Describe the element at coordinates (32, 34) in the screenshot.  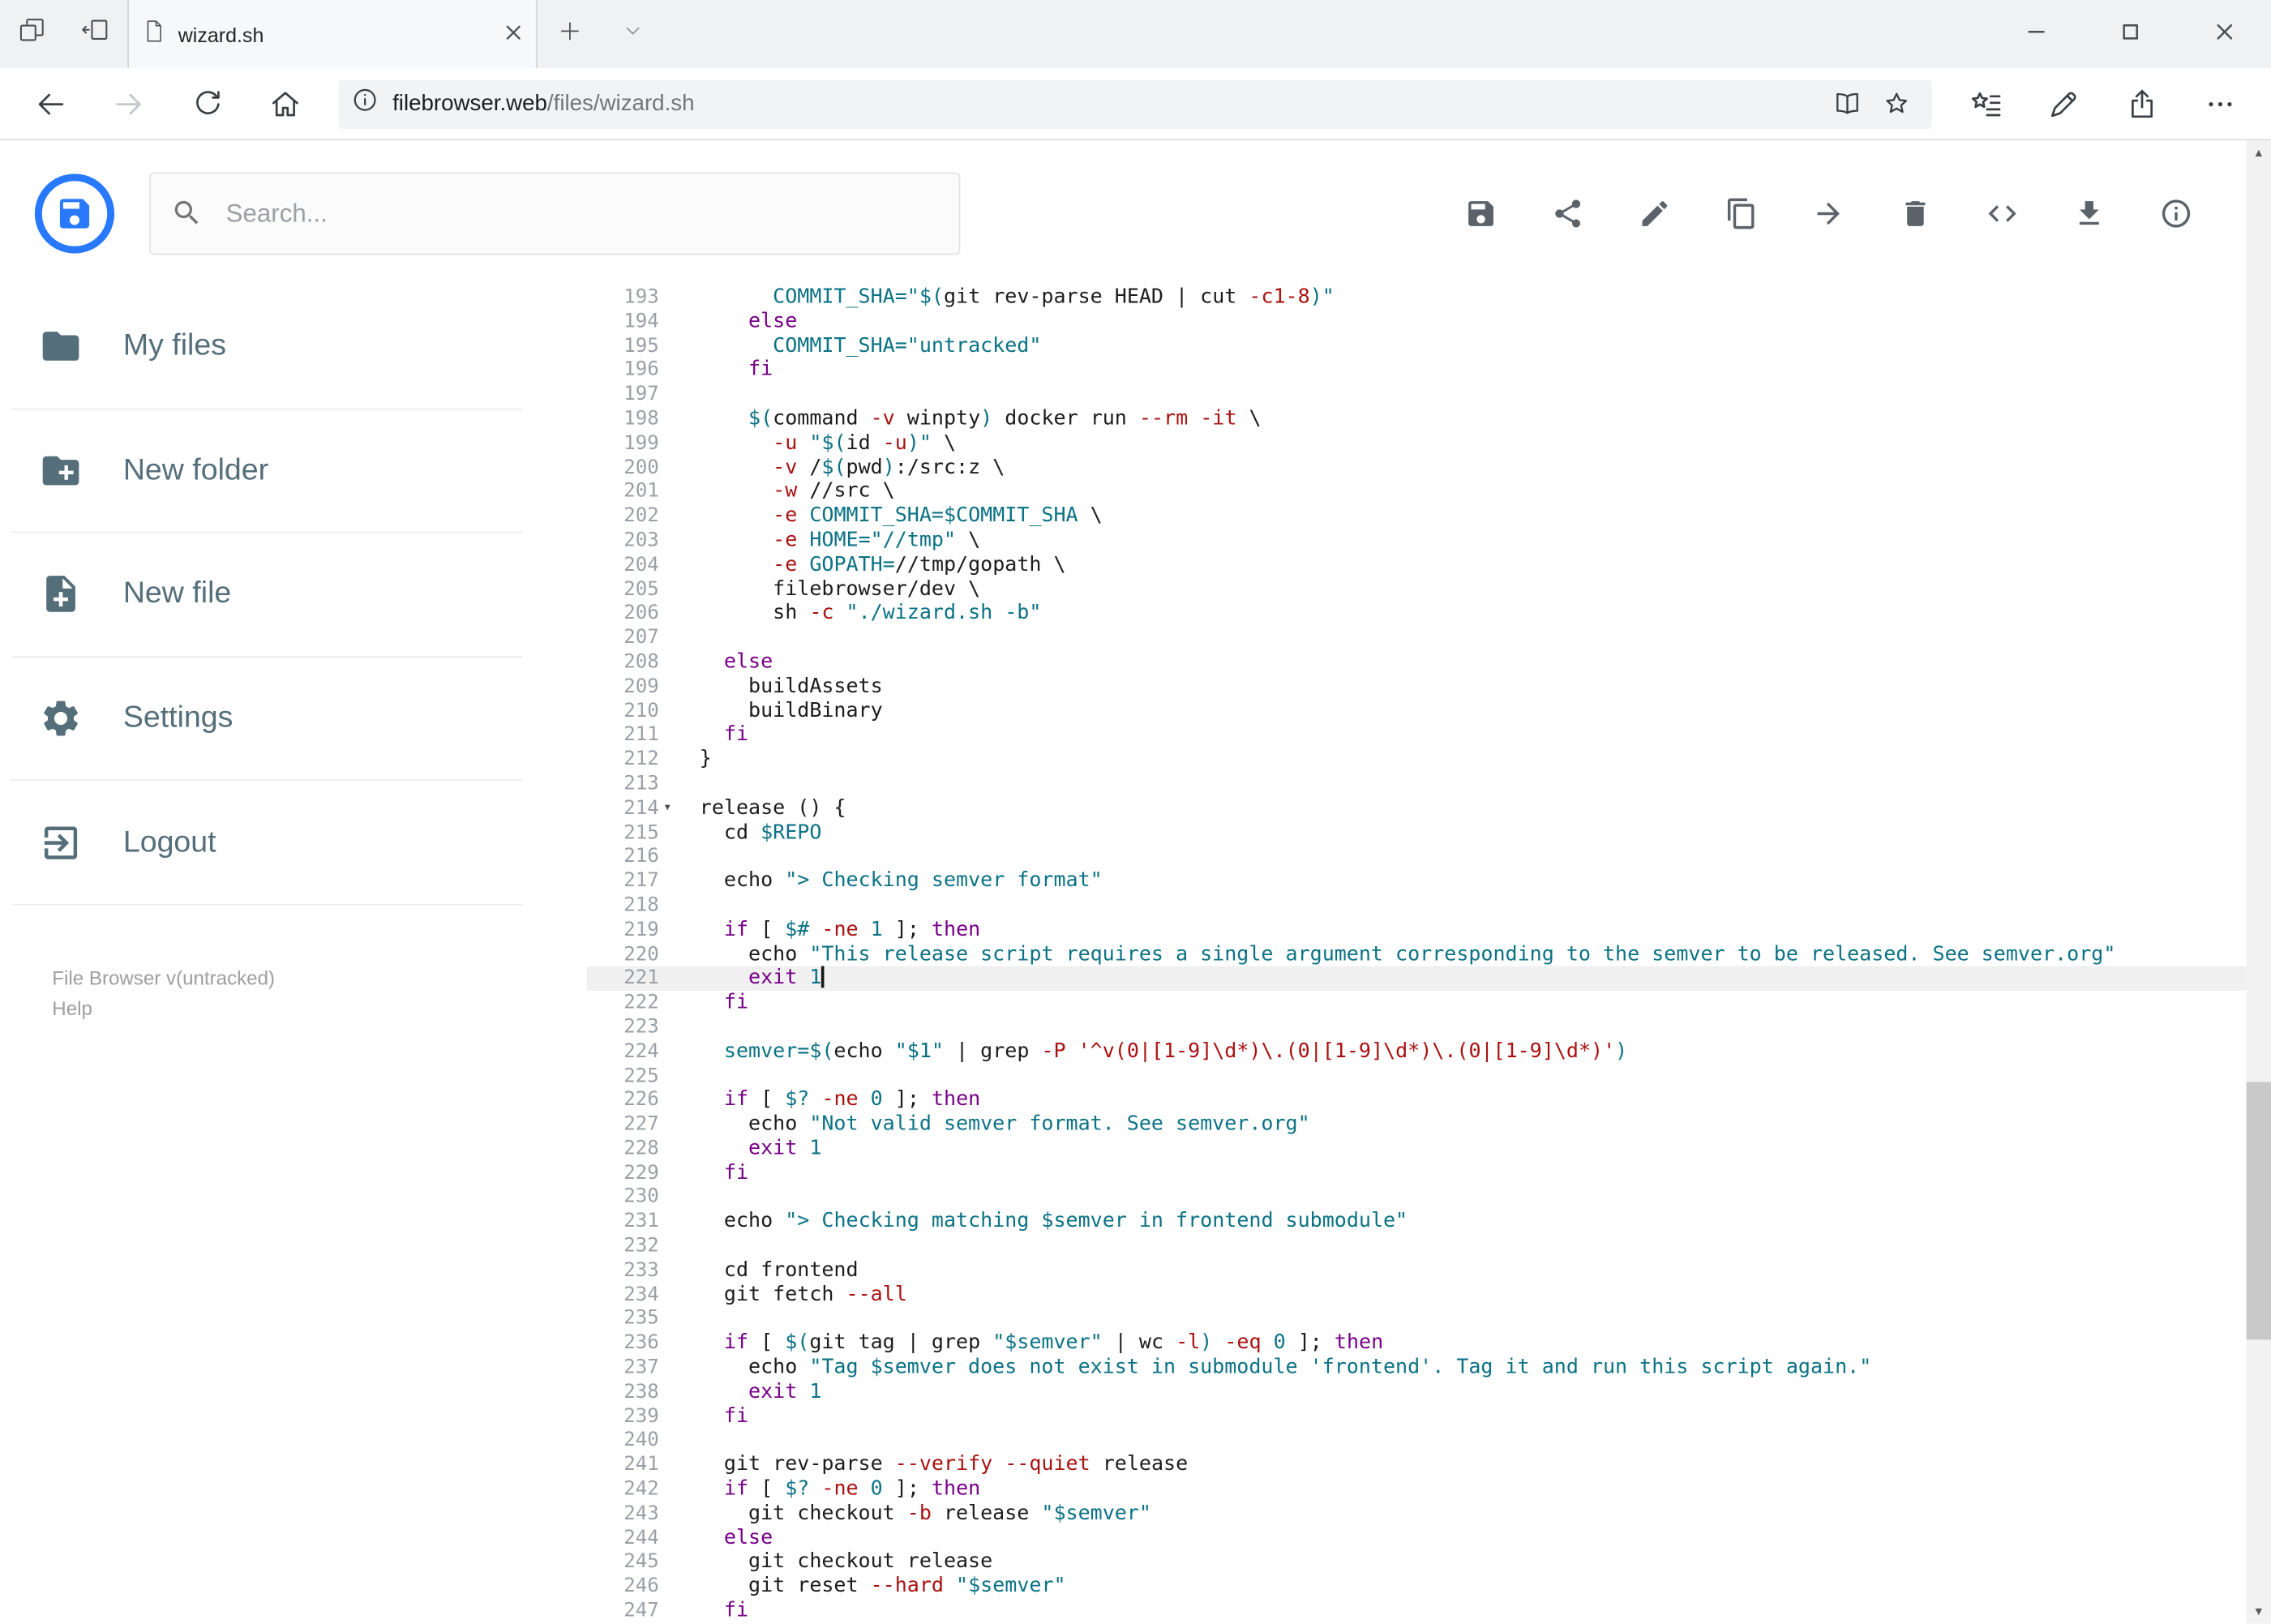
I see `tabs-aside-button` at that location.